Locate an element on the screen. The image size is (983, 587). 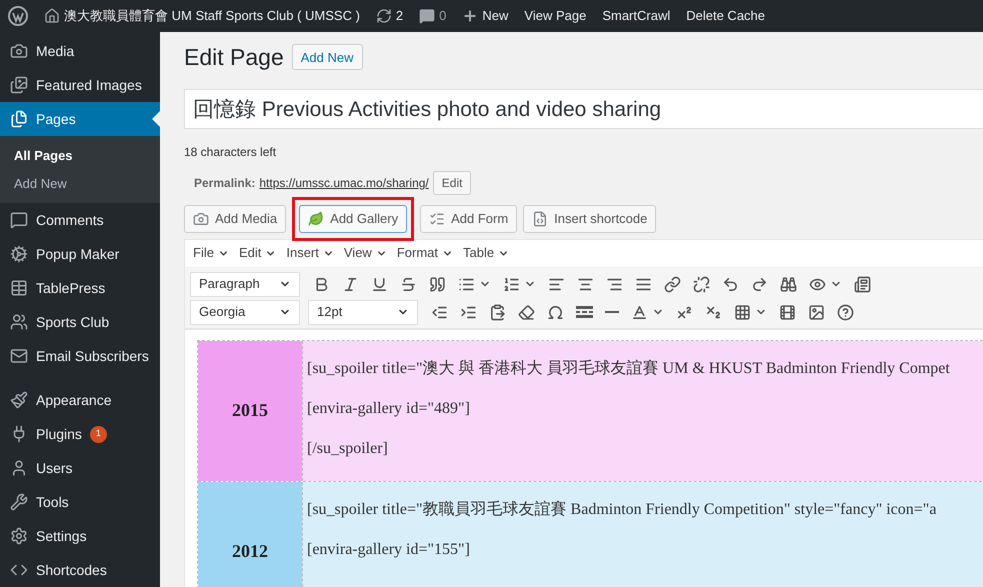
year-cell: 2015 is located at coordinates (250, 410).